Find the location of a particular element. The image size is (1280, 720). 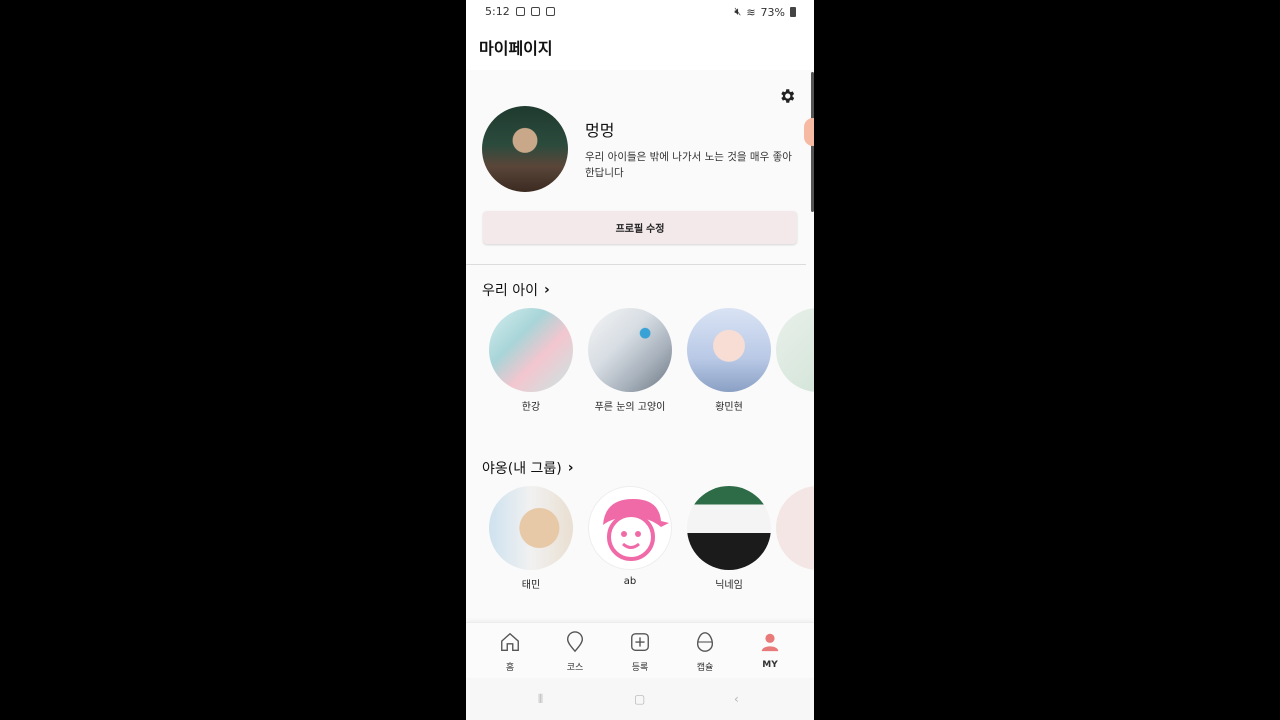

battery-percent: 73% is located at coordinates (772, 12).